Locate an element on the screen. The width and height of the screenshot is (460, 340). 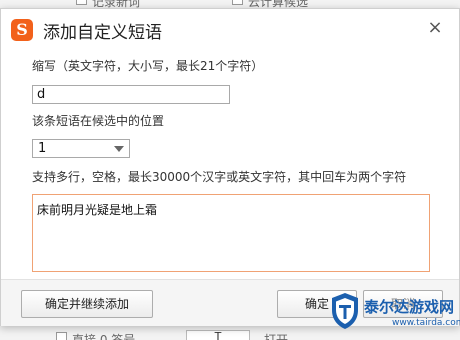
confirm-and-continue-button: 确定并继续添加 is located at coordinates (87, 304).